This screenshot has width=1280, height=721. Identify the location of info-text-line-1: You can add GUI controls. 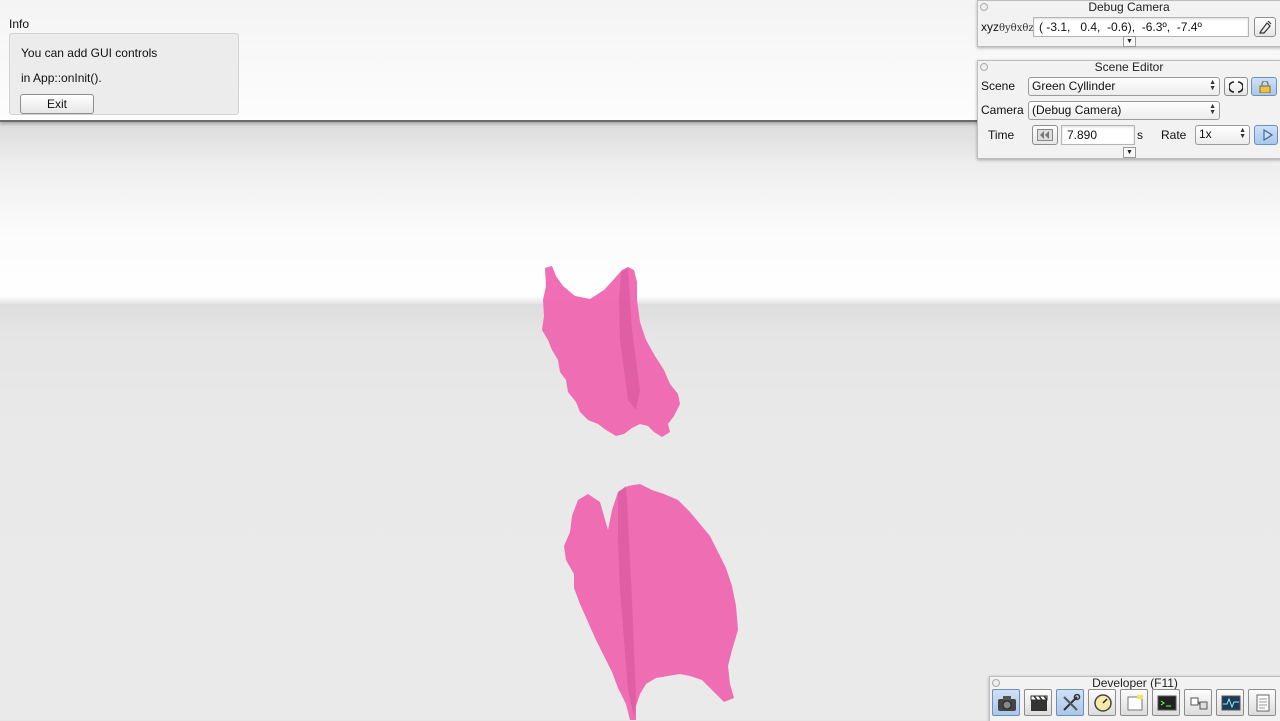
(89, 53).